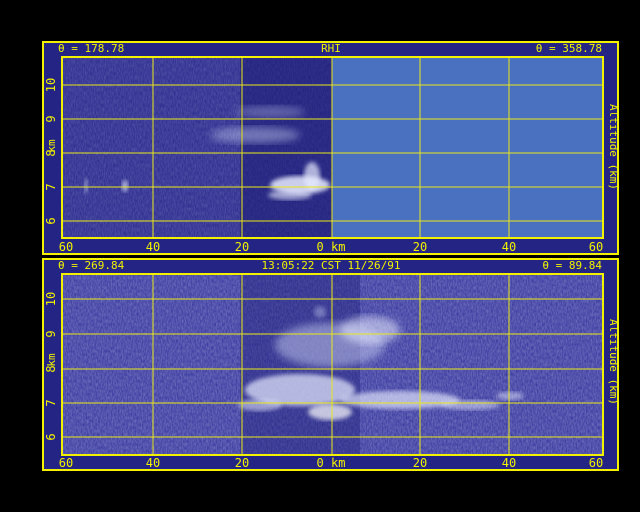 This screenshot has height=512, width=640. Describe the element at coordinates (51, 85) in the screenshot. I see `top-y-tick: 10` at that location.